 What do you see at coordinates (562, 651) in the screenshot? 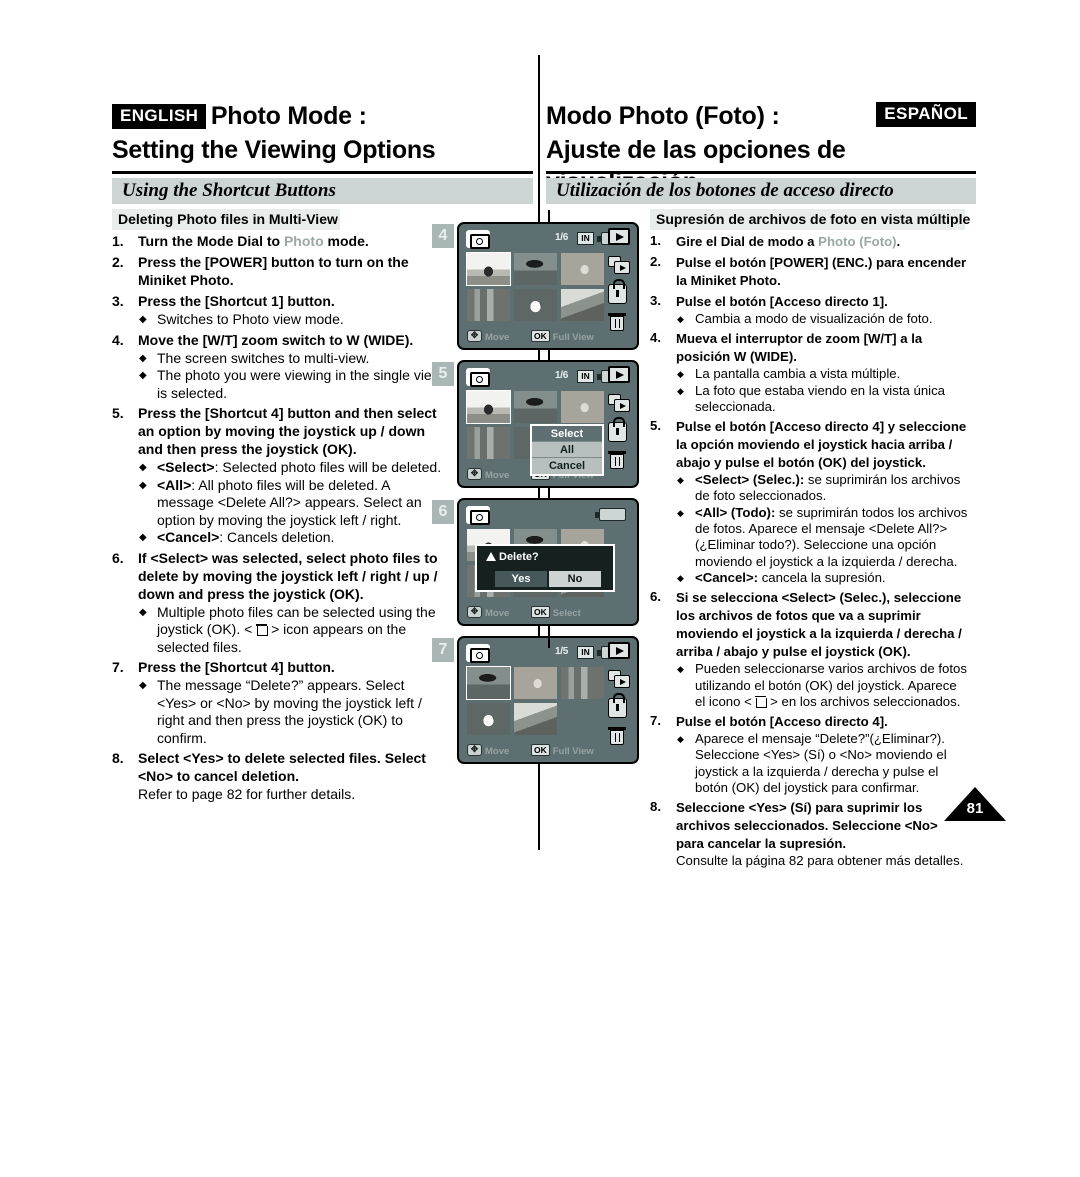
I see `photo-counter: 1/5` at bounding box center [562, 651].